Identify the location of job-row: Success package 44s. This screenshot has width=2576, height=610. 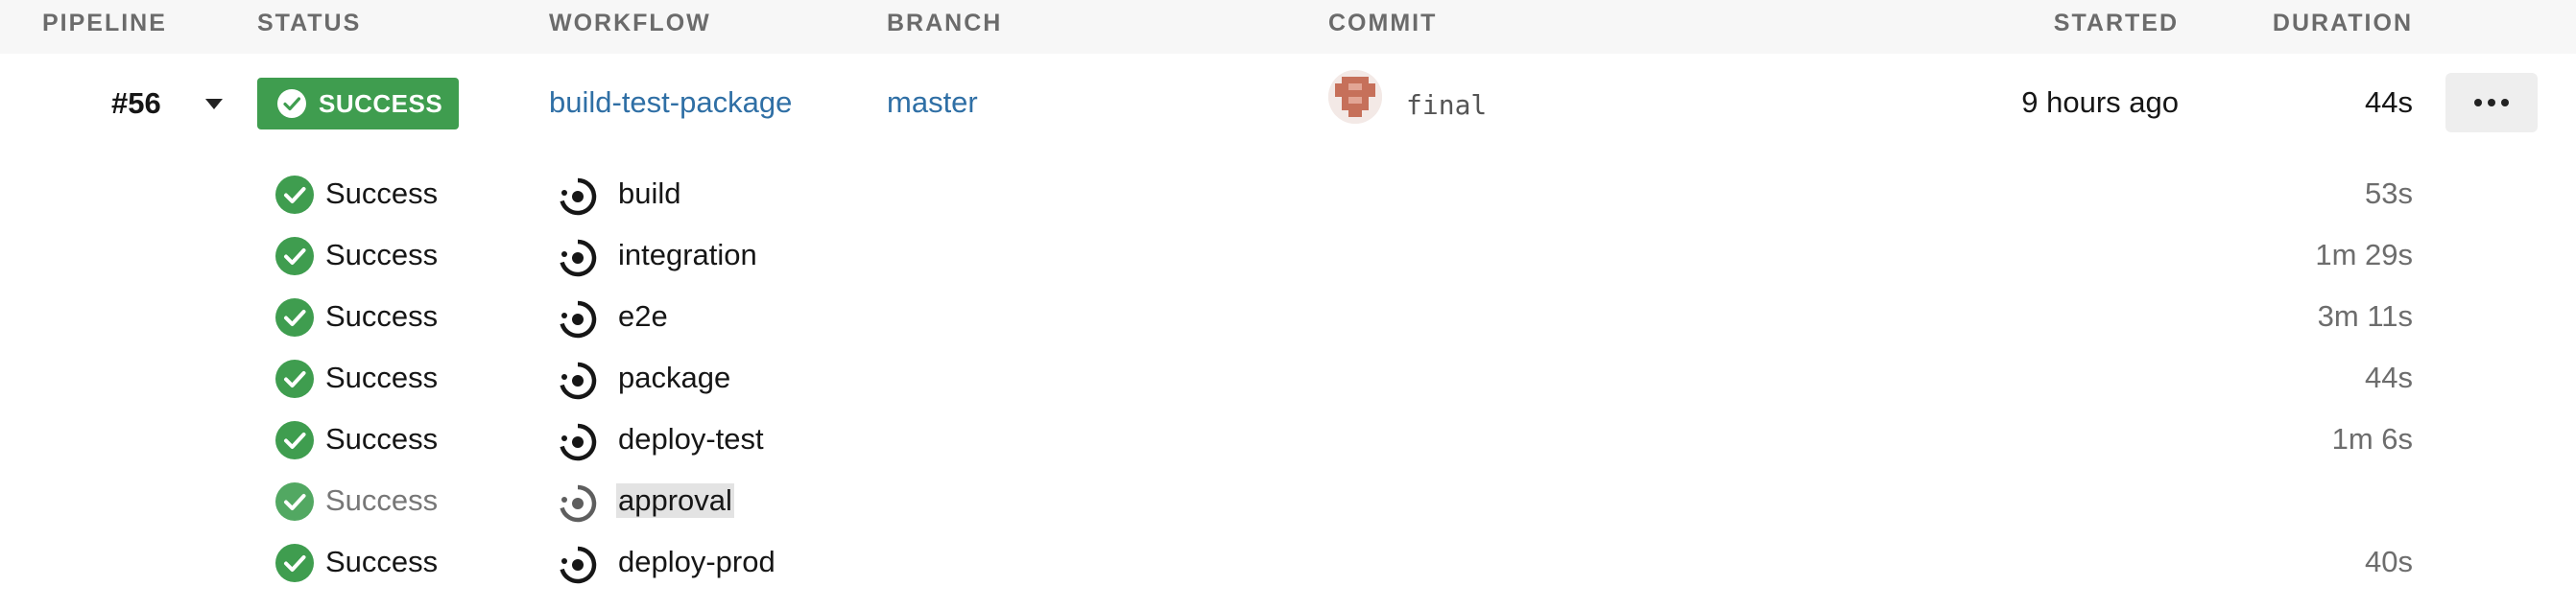
(1288, 375).